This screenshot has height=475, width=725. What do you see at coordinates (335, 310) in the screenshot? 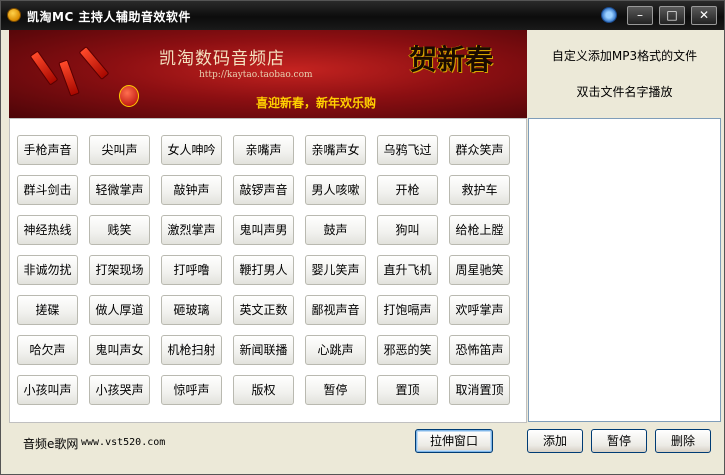
I see `sound-button: 鄙视声音` at bounding box center [335, 310].